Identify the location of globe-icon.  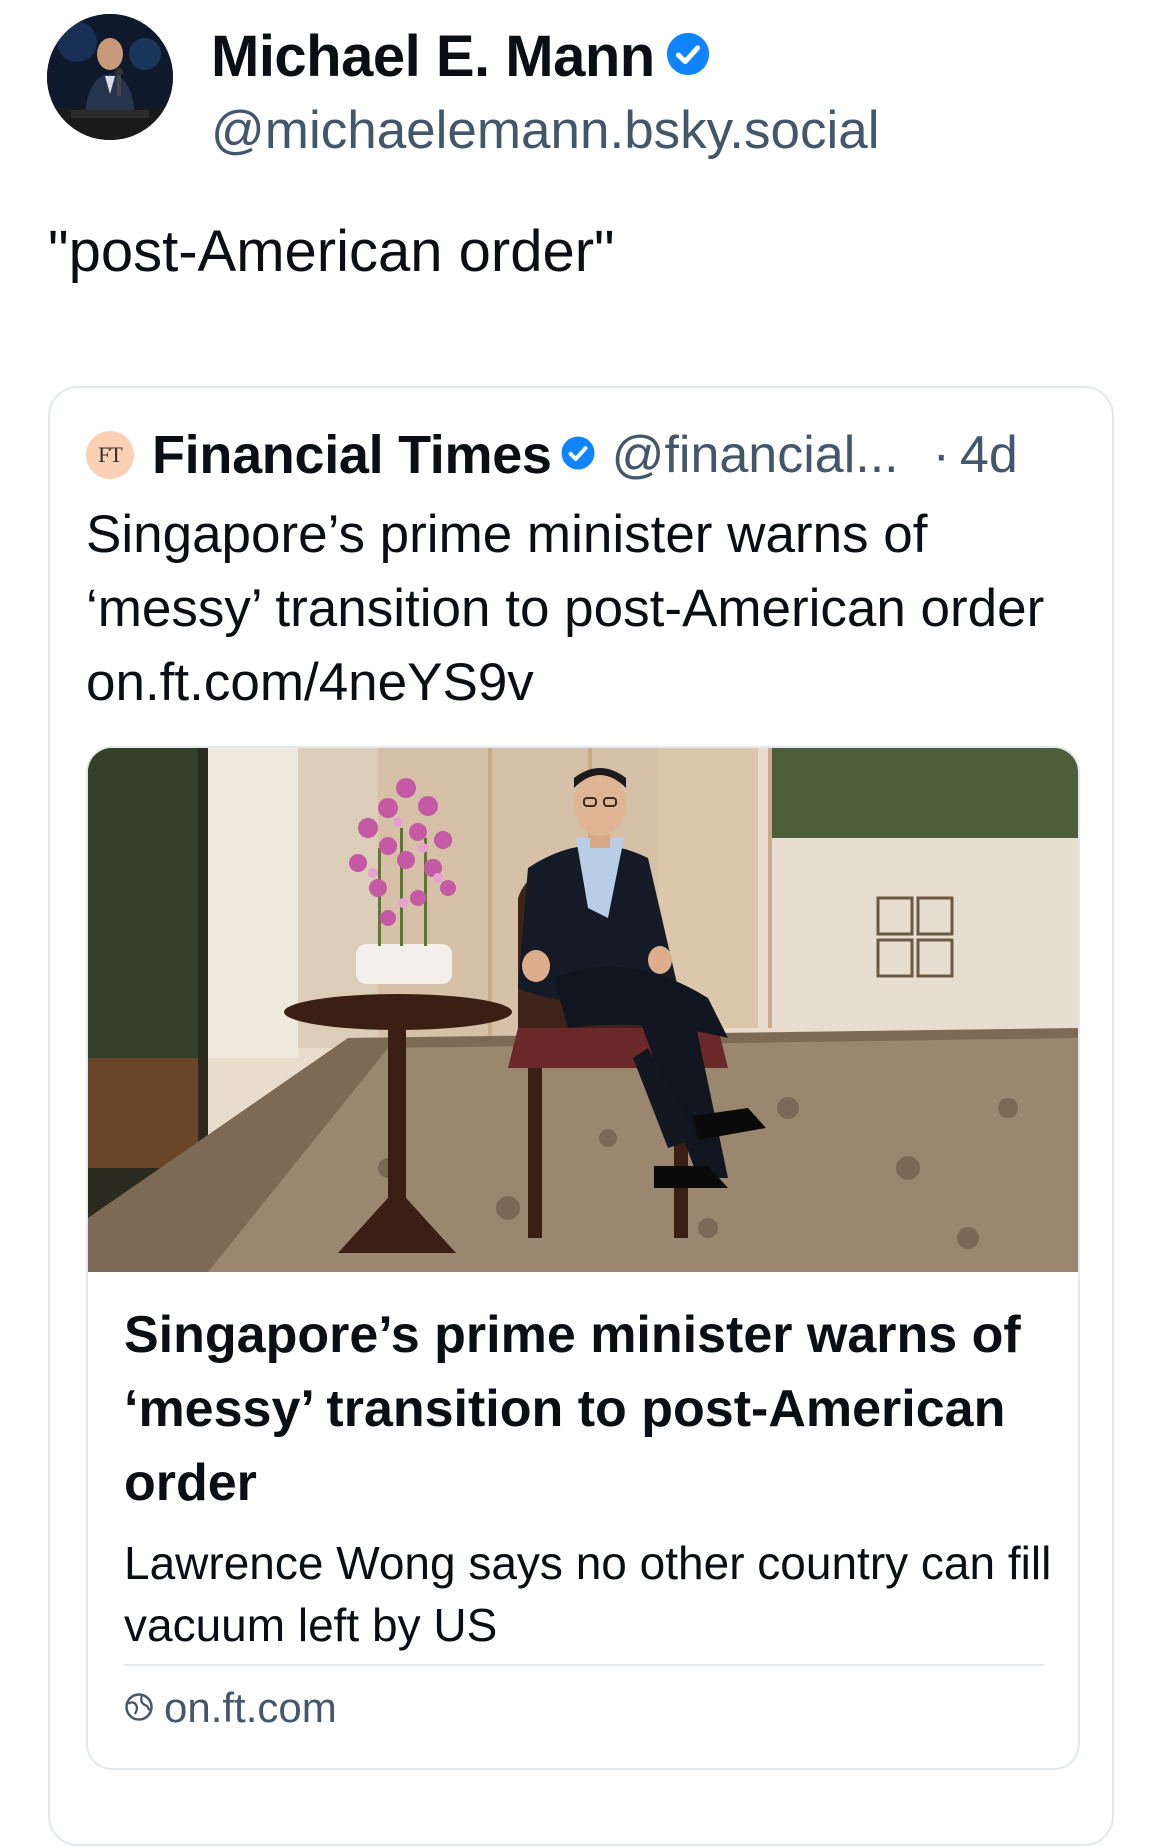
(139, 1708).